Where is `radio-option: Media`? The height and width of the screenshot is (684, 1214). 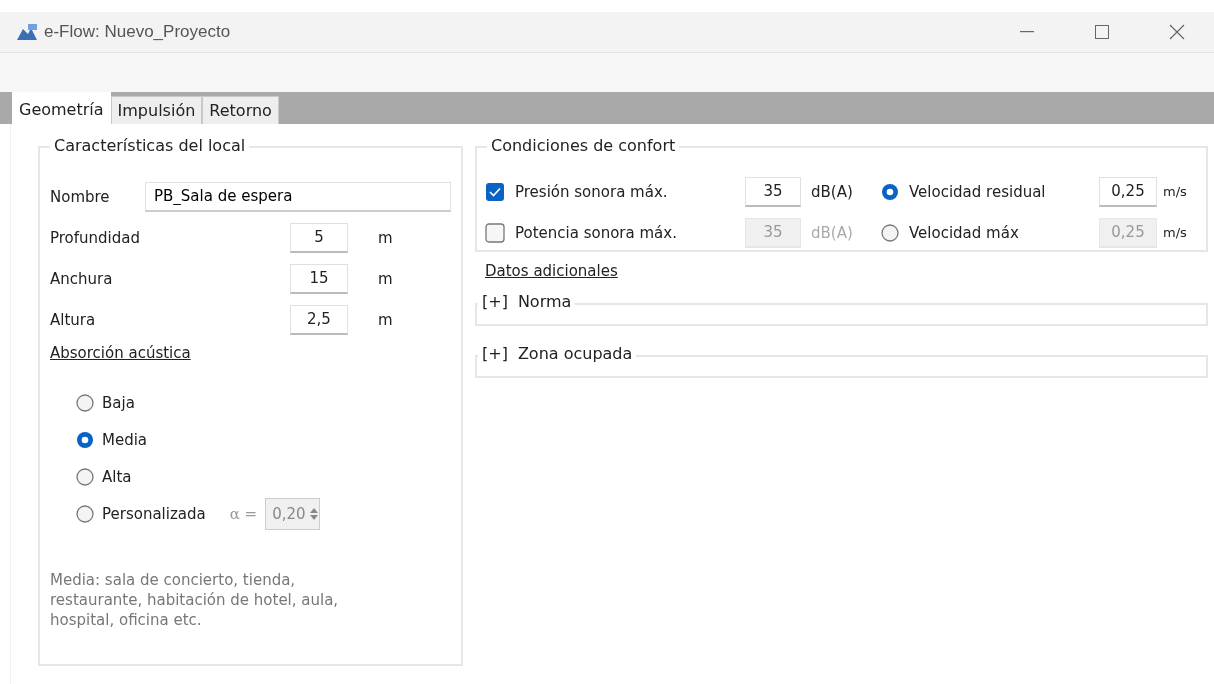
radio-option: Media is located at coordinates (112, 439).